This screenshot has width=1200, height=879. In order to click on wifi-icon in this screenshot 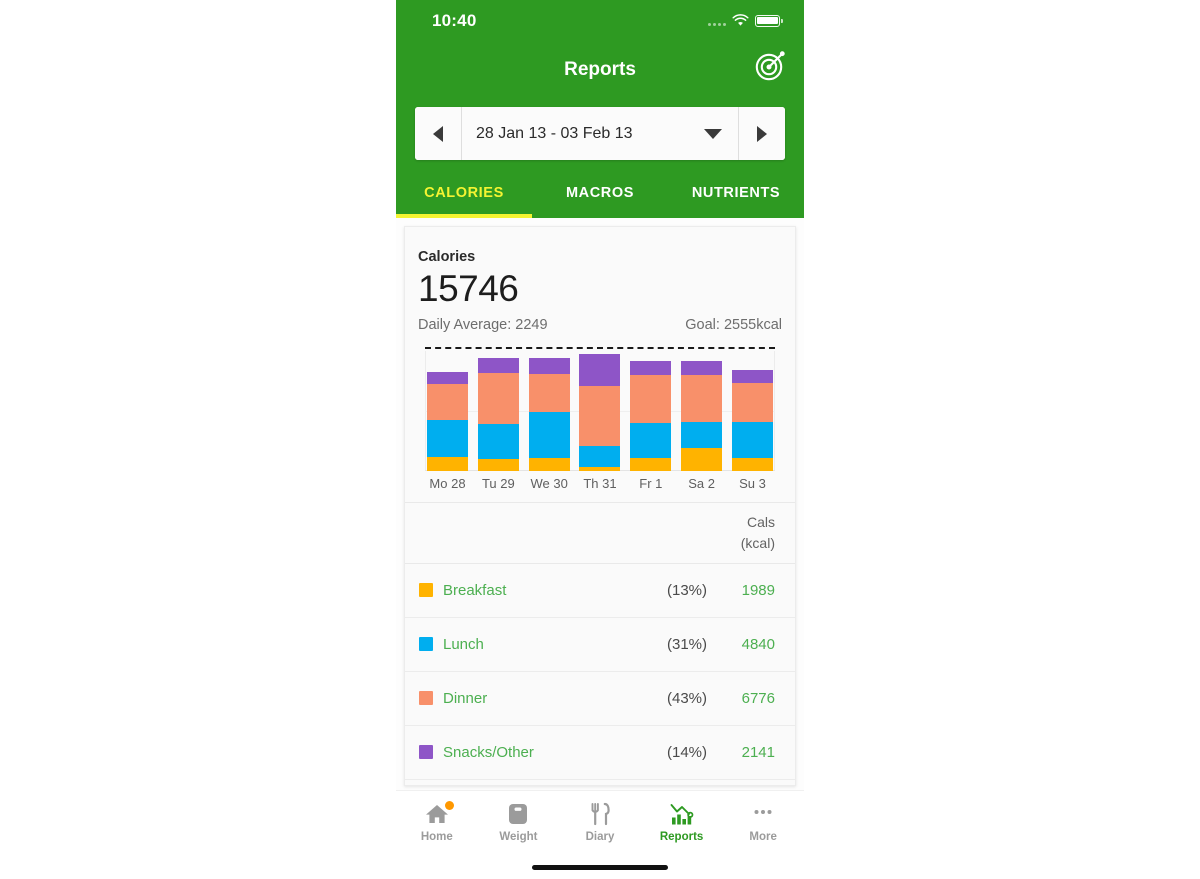, I will do `click(740, 20)`.